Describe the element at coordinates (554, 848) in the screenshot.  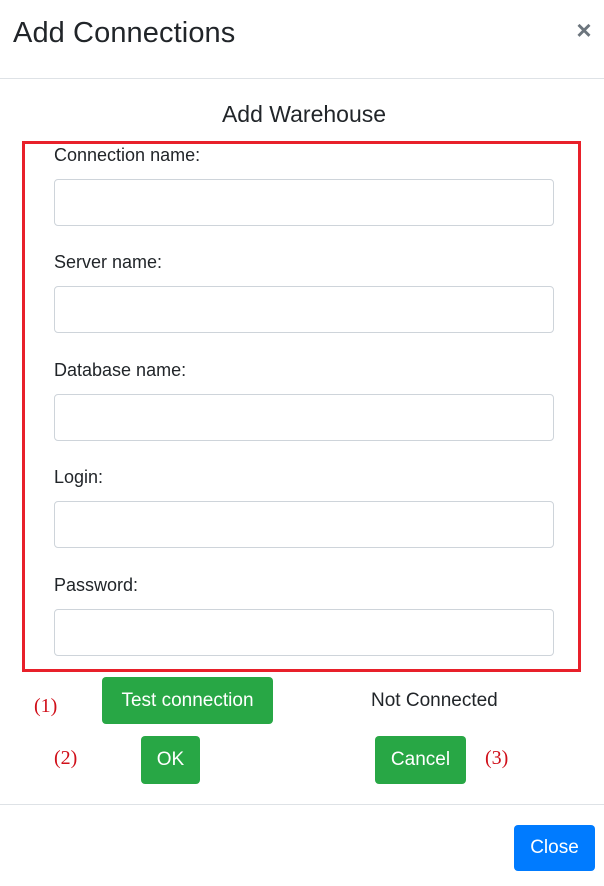
I see `close-button: Close` at that location.